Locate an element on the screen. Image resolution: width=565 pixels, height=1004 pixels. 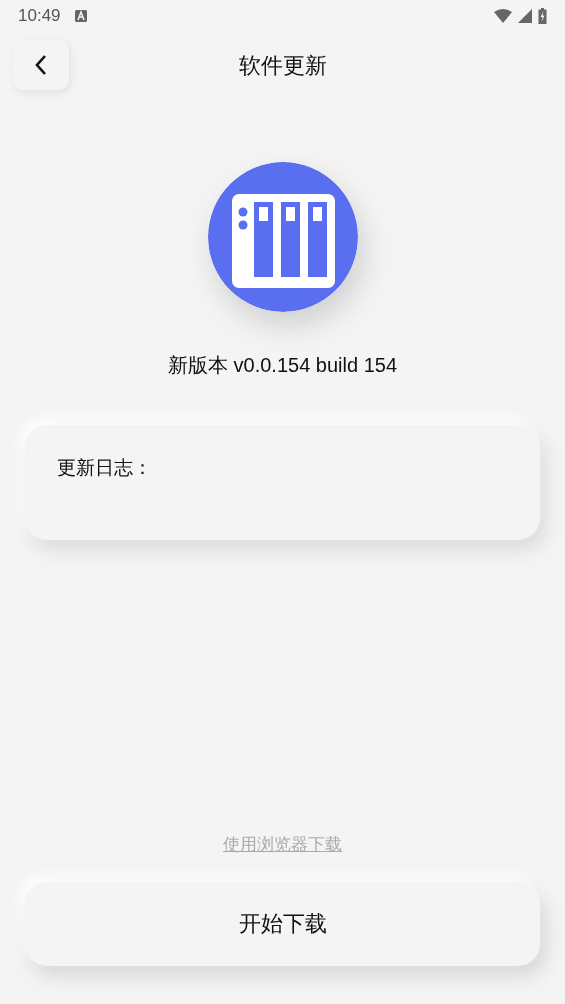
page-title: 软件更新 is located at coordinates (282, 66).